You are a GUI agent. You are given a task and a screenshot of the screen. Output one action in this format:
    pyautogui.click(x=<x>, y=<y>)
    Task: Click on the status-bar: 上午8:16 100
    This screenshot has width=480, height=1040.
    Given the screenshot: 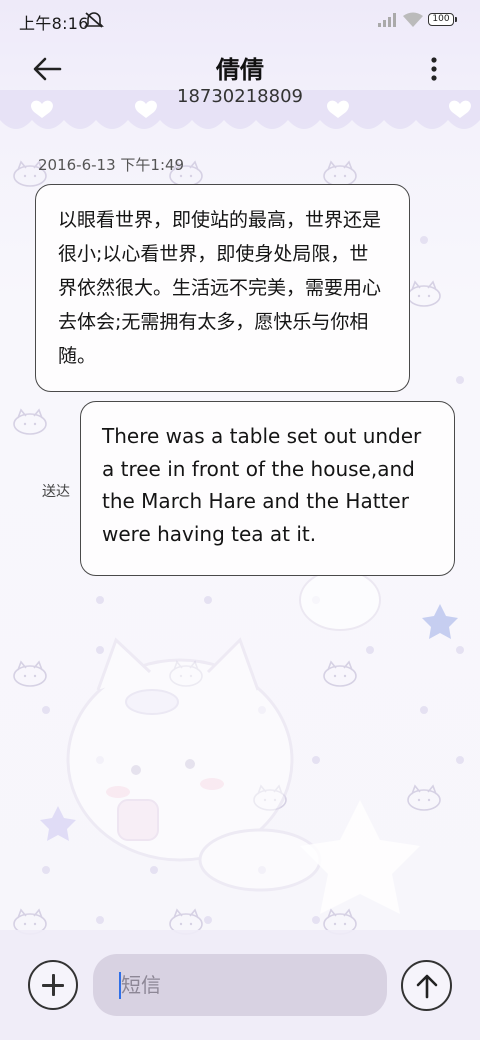 What is the action you would take?
    pyautogui.click(x=240, y=20)
    